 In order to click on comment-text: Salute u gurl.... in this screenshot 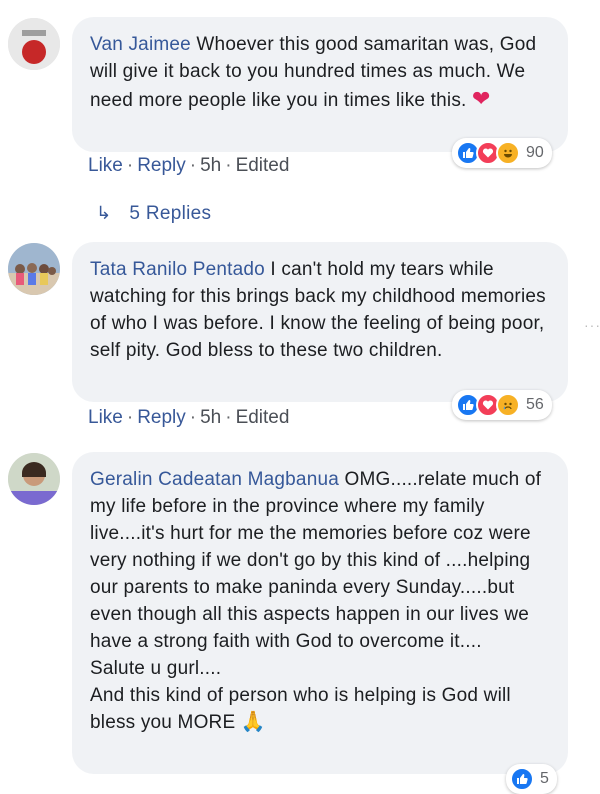, I will do `click(156, 668)`.